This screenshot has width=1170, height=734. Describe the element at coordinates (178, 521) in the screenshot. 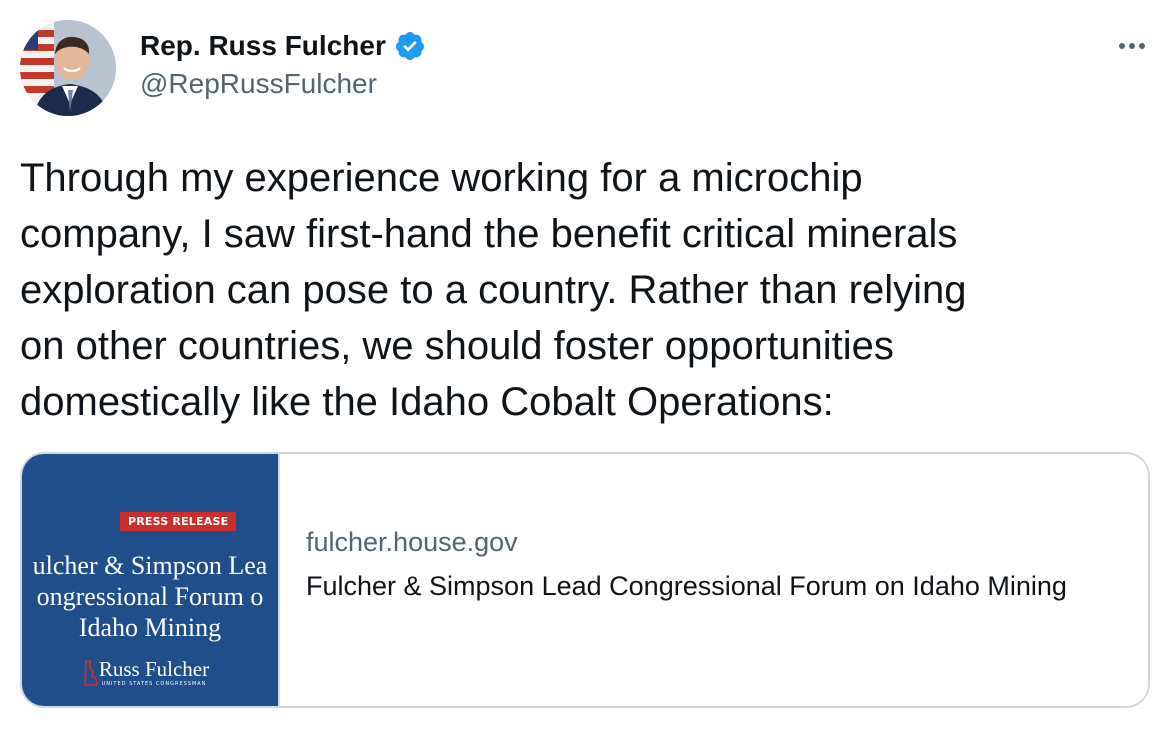

I see `press-release-badge: PRESS RELEASE` at that location.